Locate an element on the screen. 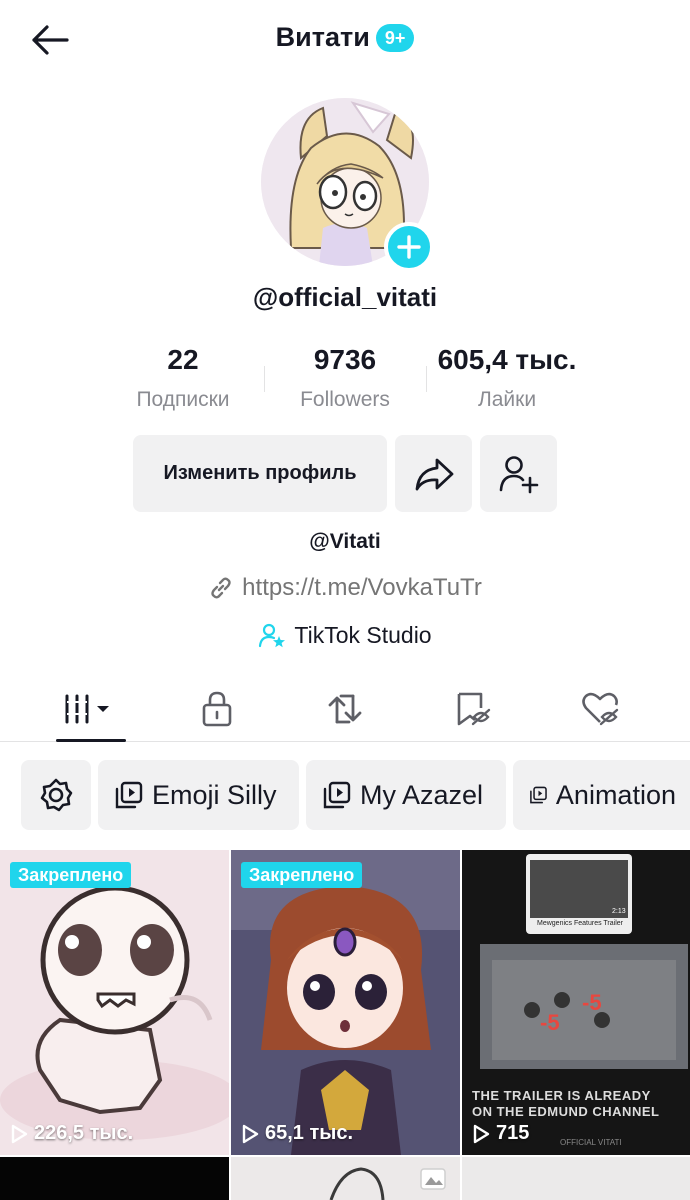 The width and height of the screenshot is (690, 1200). share-arrow-icon is located at coordinates (434, 474).